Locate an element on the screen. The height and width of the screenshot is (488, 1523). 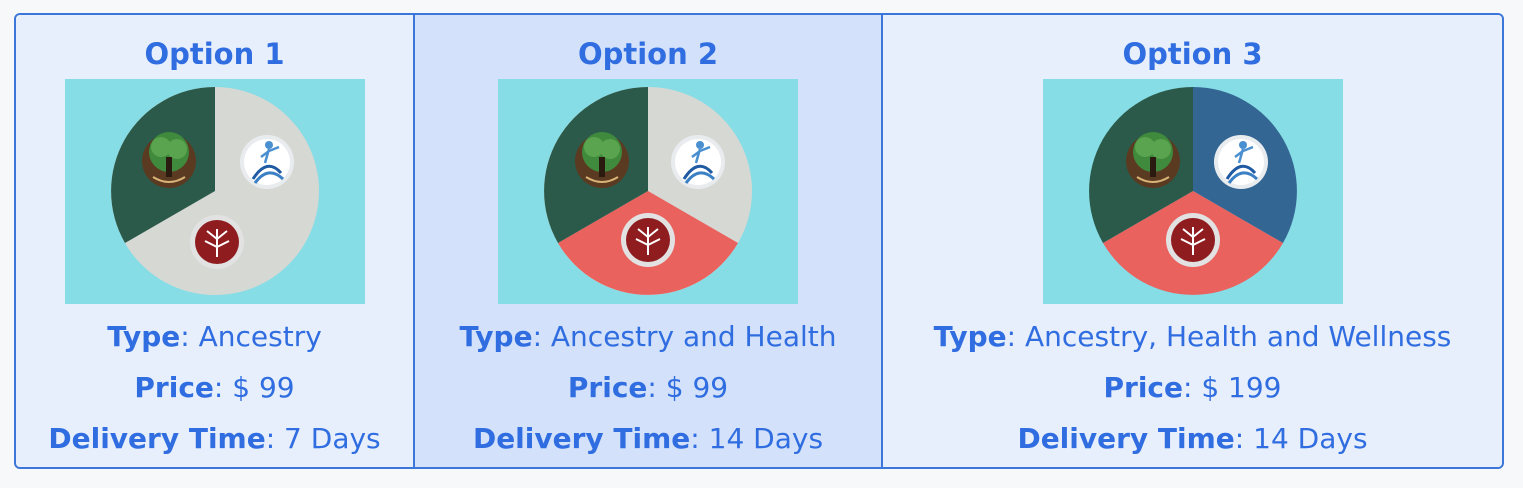
option-title: Option 1 is located at coordinates (214, 54).